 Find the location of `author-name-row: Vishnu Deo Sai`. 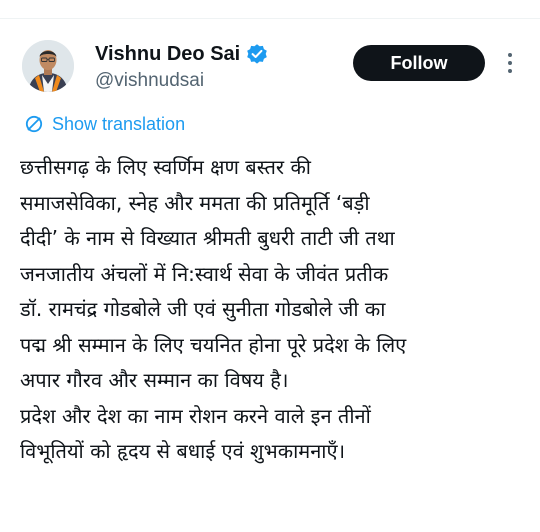

author-name-row: Vishnu Deo Sai is located at coordinates (181, 54).